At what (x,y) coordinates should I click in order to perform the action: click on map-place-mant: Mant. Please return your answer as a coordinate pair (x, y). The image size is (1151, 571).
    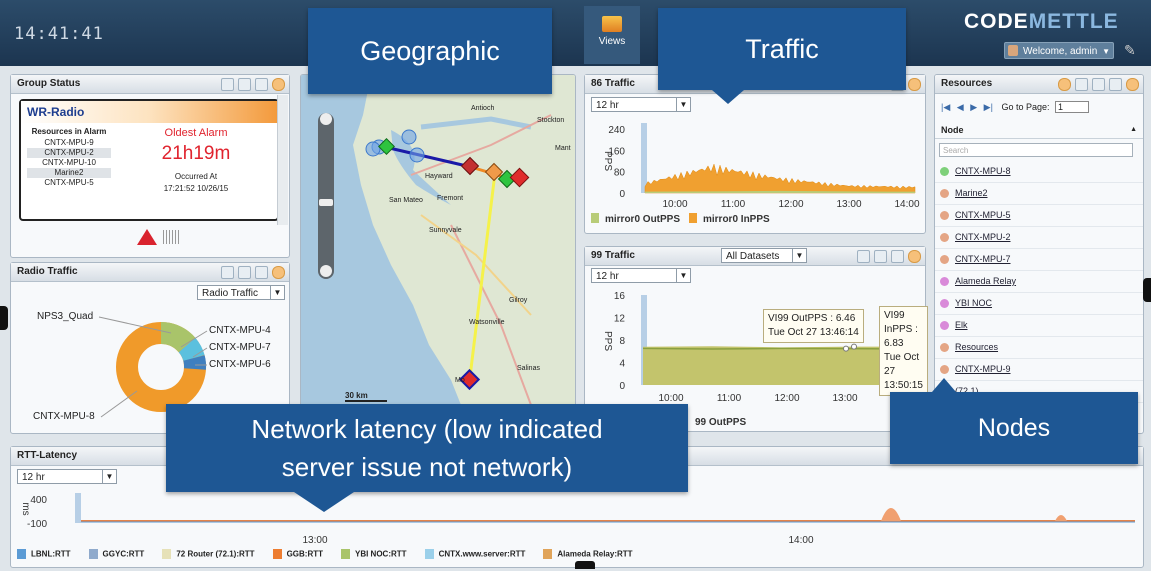
    Looking at the image, I should click on (563, 148).